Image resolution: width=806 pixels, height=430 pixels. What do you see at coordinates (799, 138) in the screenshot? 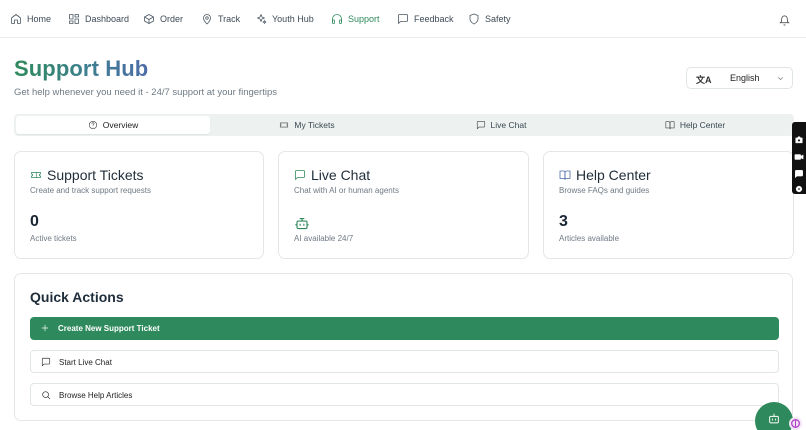
I see `camera-icon` at bounding box center [799, 138].